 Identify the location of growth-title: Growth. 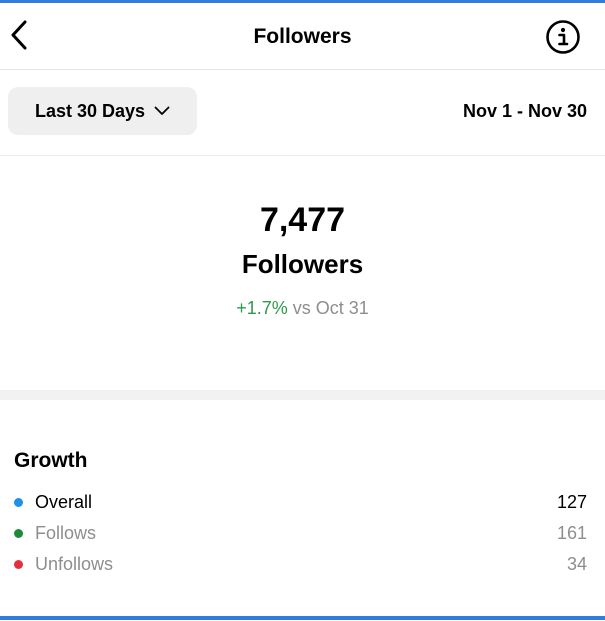
(51, 460).